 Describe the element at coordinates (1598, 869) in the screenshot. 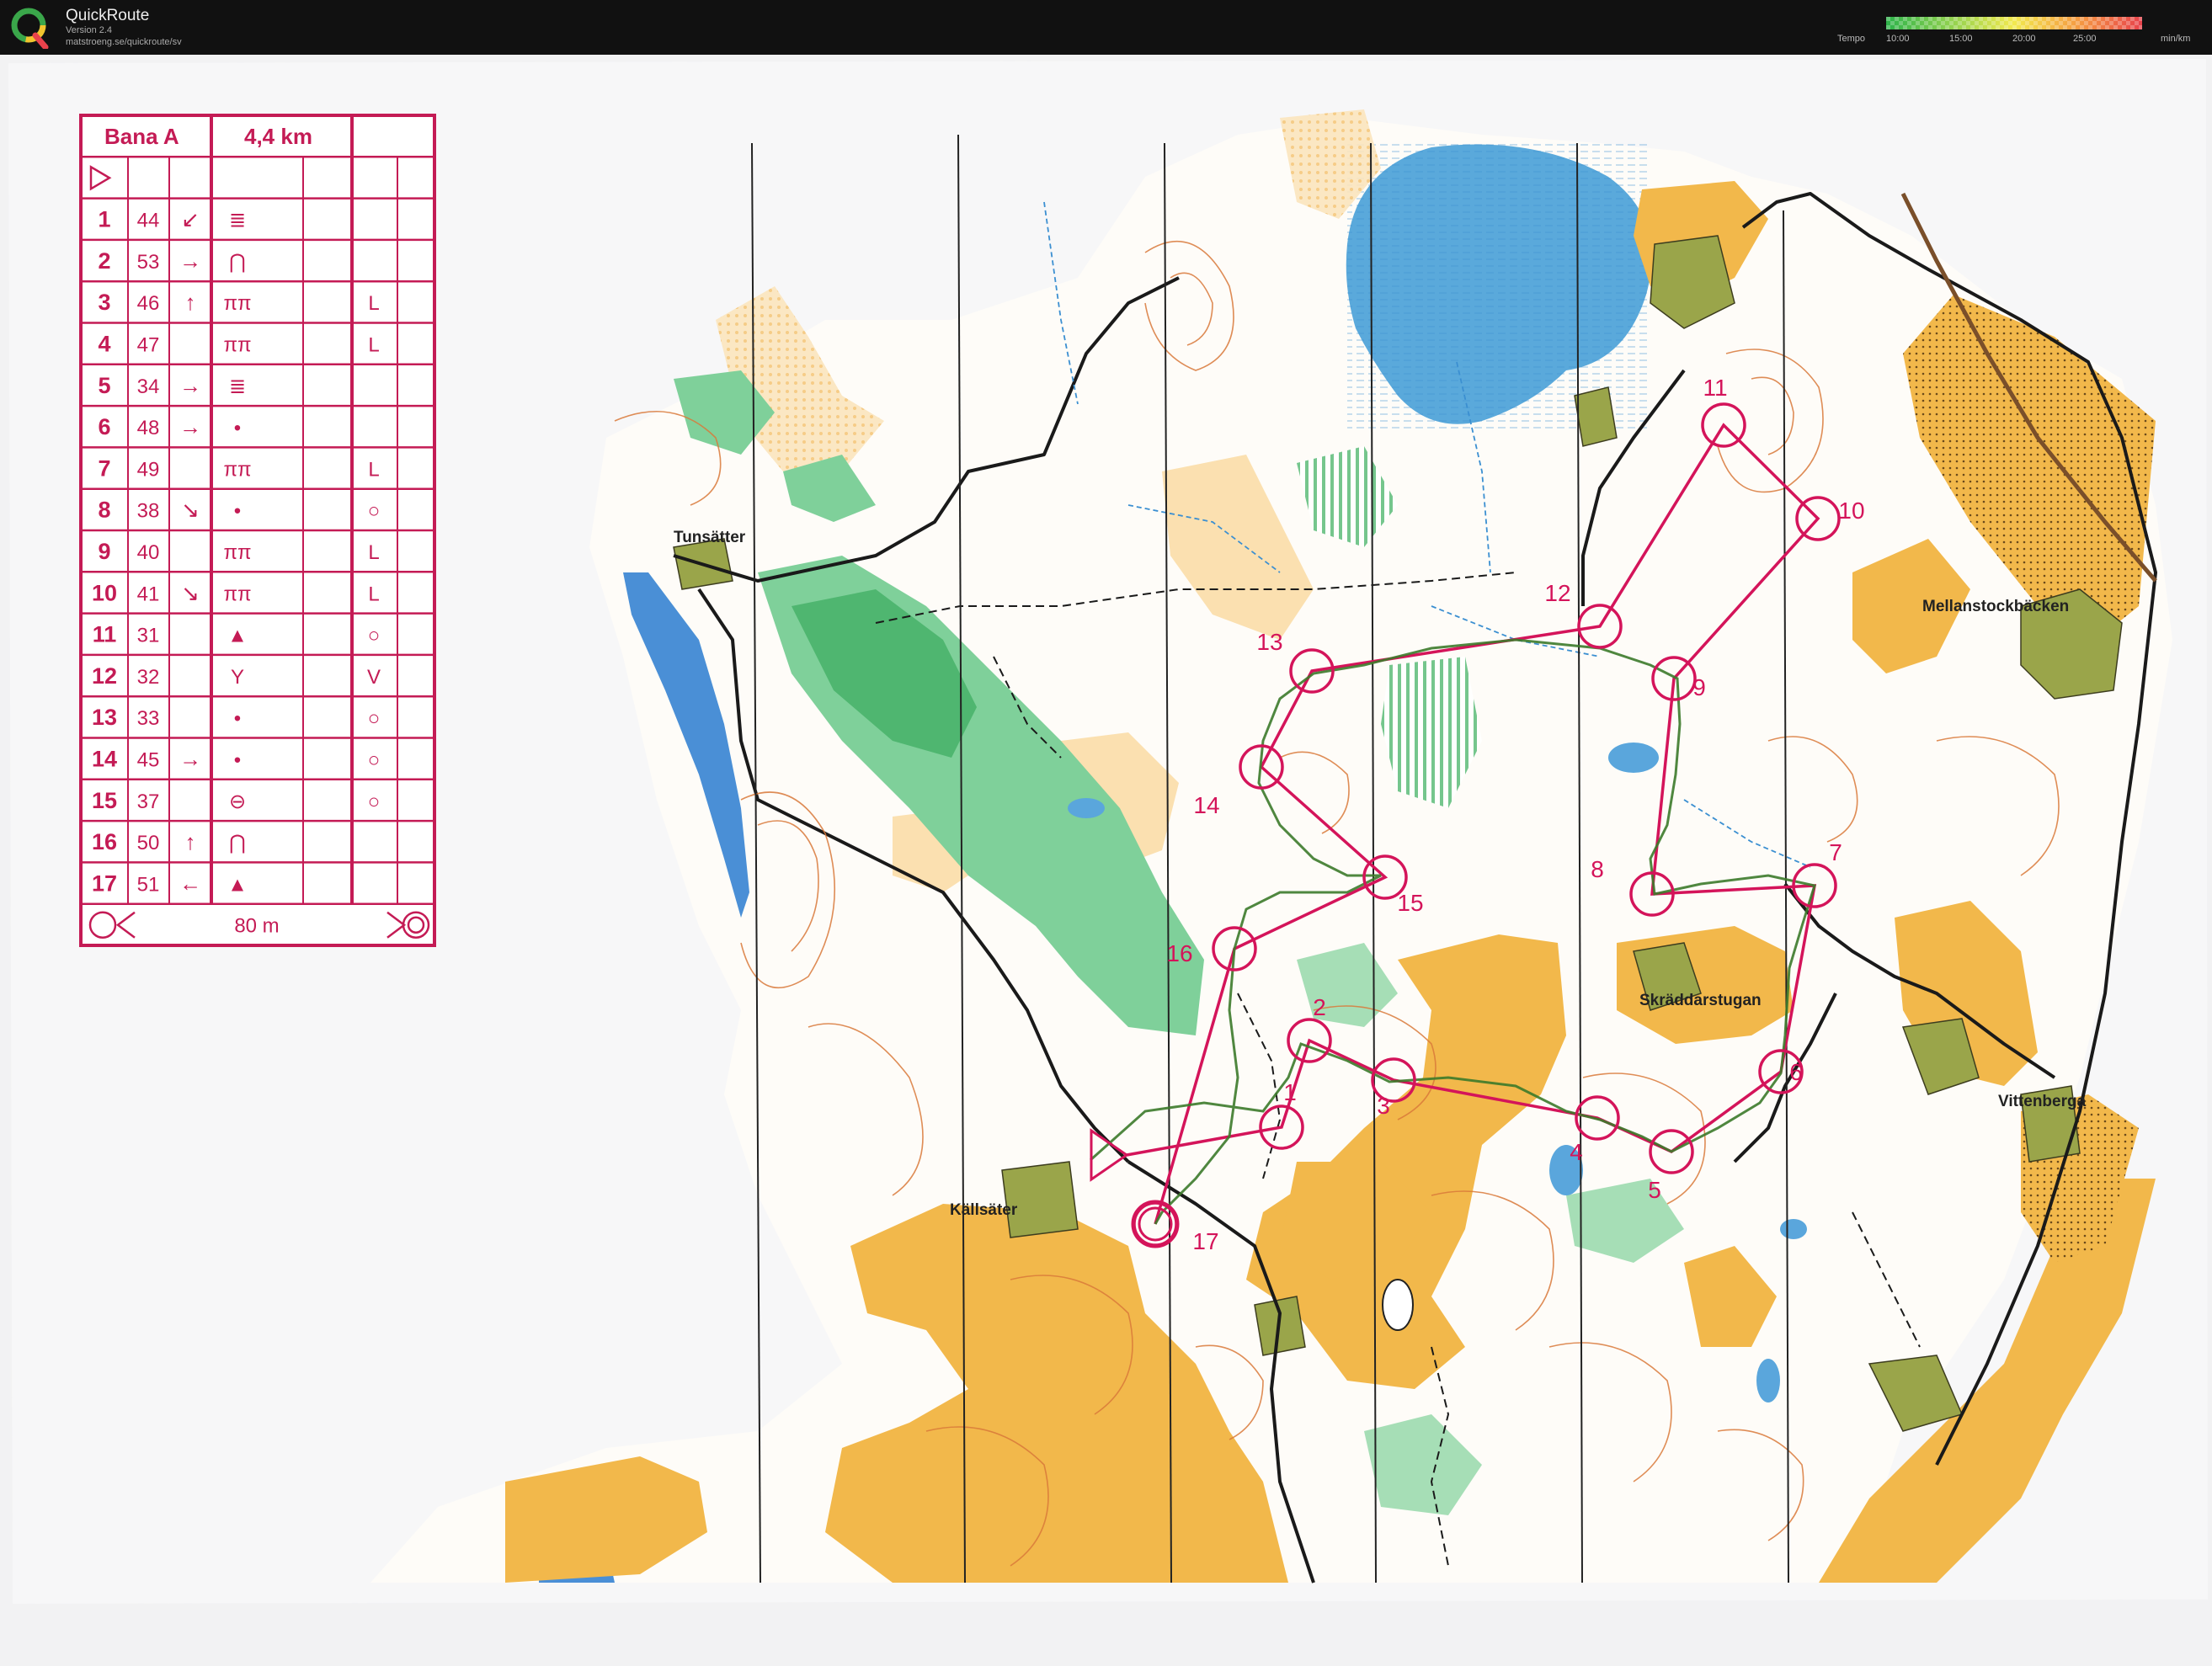

I see `control-number: 8` at that location.